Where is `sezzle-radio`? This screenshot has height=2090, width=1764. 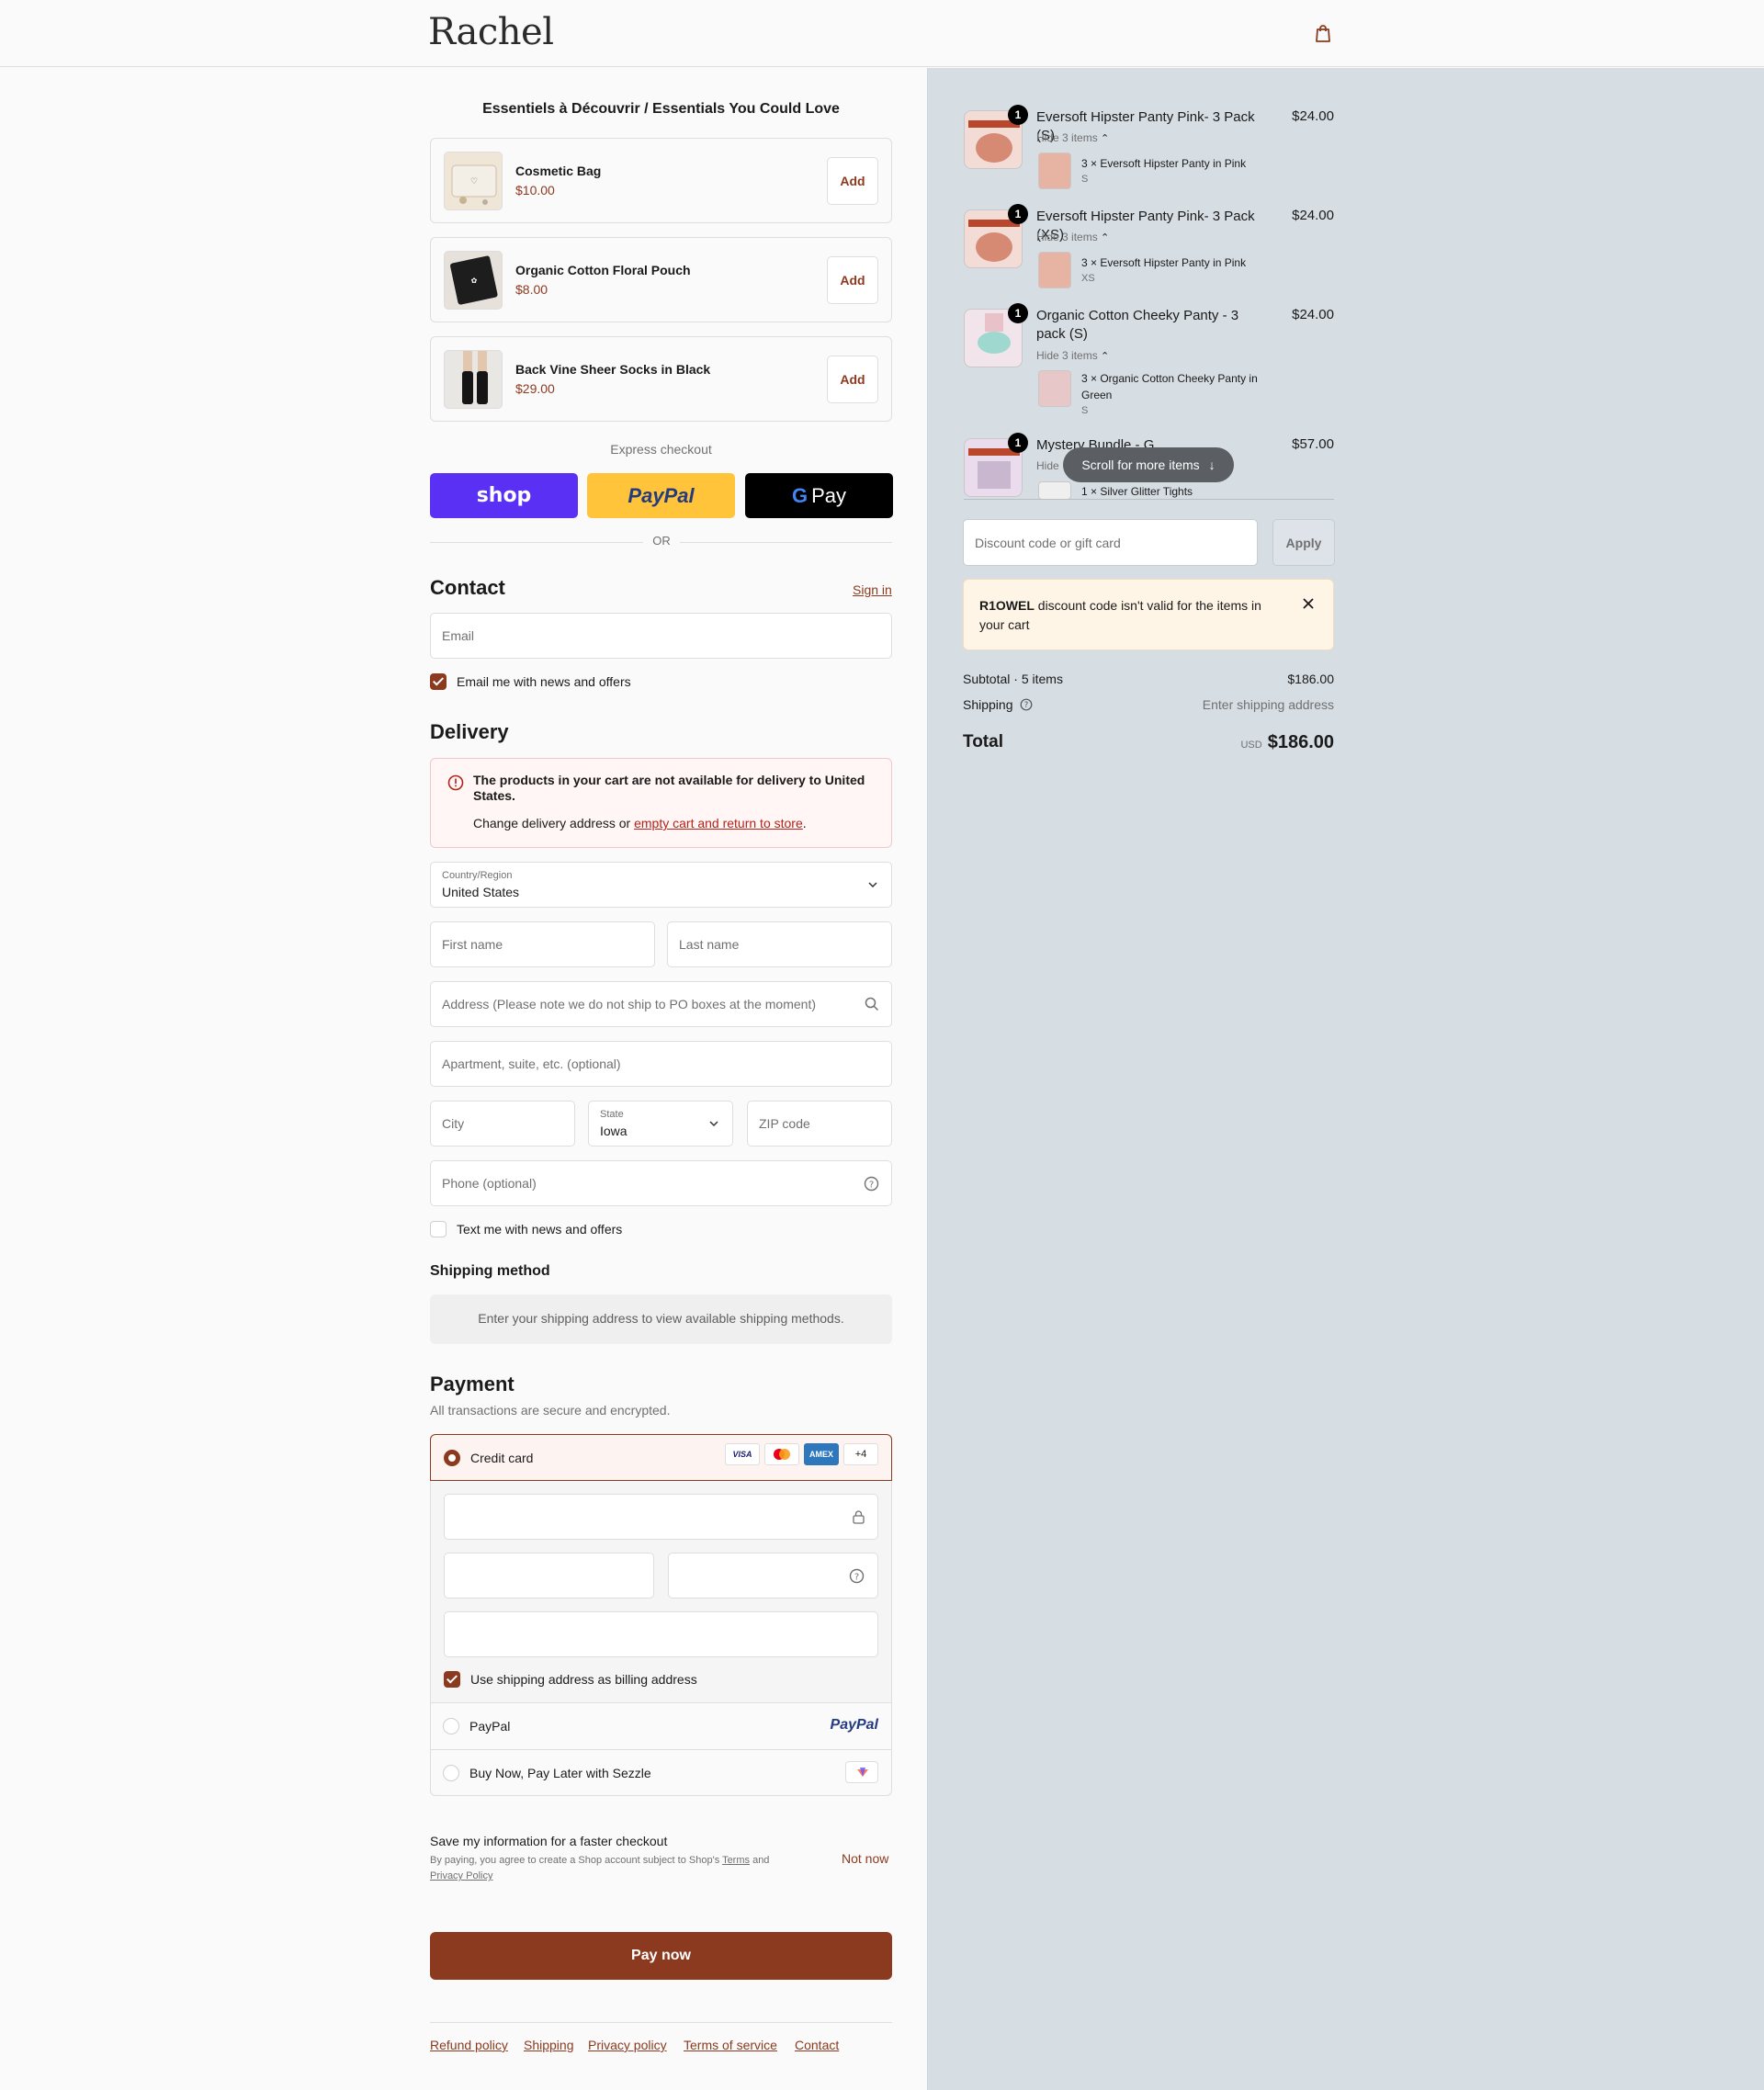 sezzle-radio is located at coordinates (451, 1773).